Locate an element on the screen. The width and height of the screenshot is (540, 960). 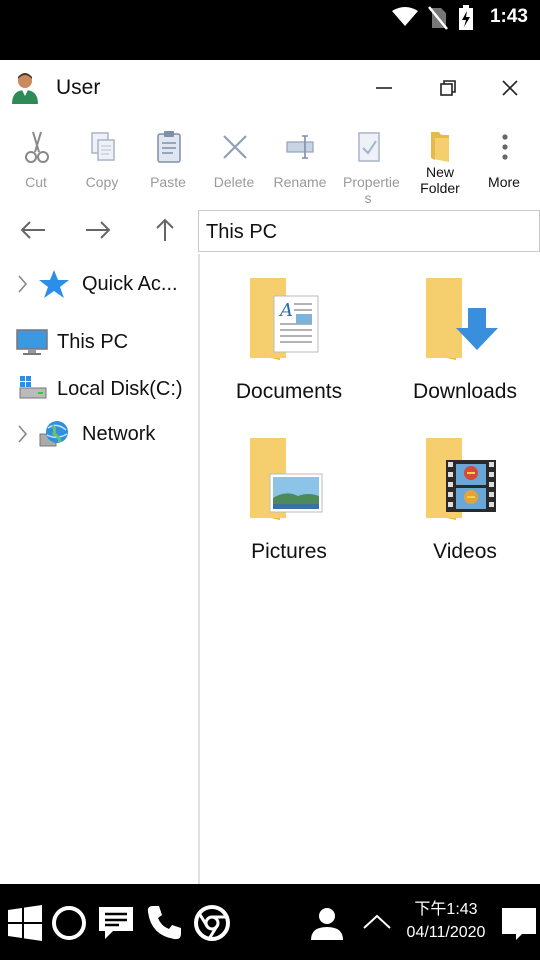
clock-date: 04/11/2020 is located at coordinates (446, 932).